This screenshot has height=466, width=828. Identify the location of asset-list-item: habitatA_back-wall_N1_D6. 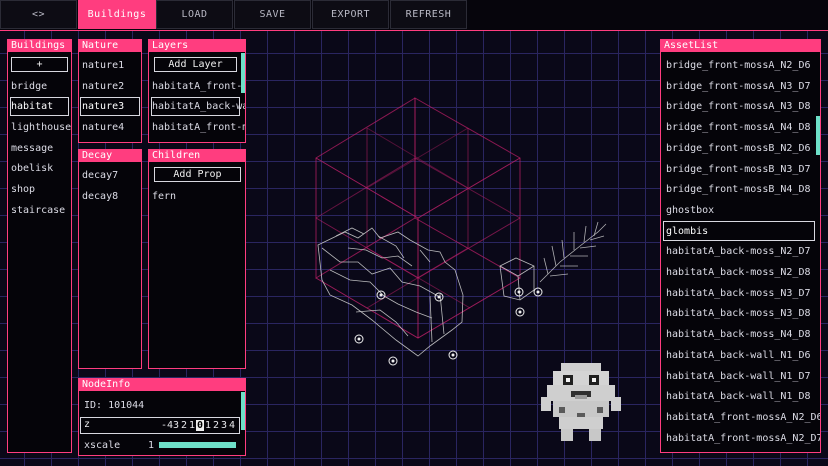
(738, 355).